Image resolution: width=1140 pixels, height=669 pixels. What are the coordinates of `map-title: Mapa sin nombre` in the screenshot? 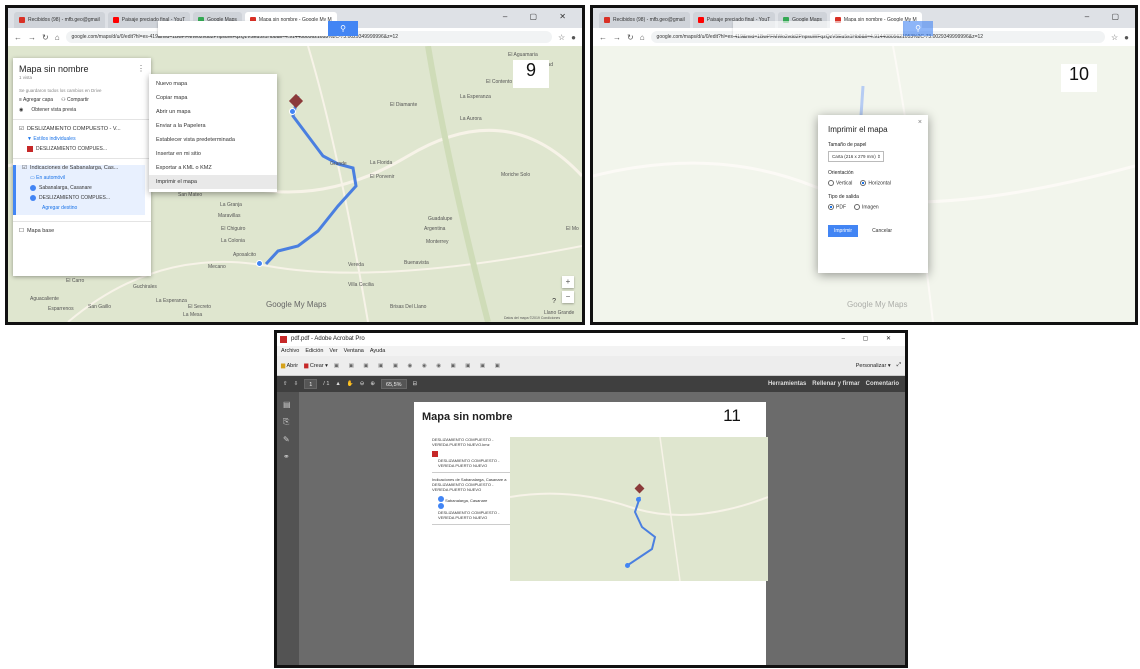 It's located at (82, 69).